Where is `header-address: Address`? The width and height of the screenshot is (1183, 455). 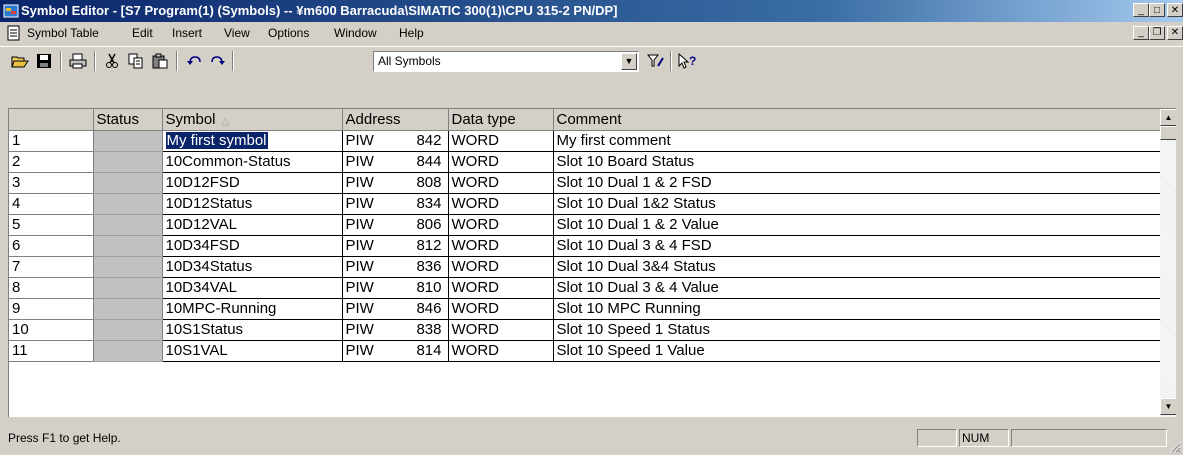 header-address: Address is located at coordinates (395, 120).